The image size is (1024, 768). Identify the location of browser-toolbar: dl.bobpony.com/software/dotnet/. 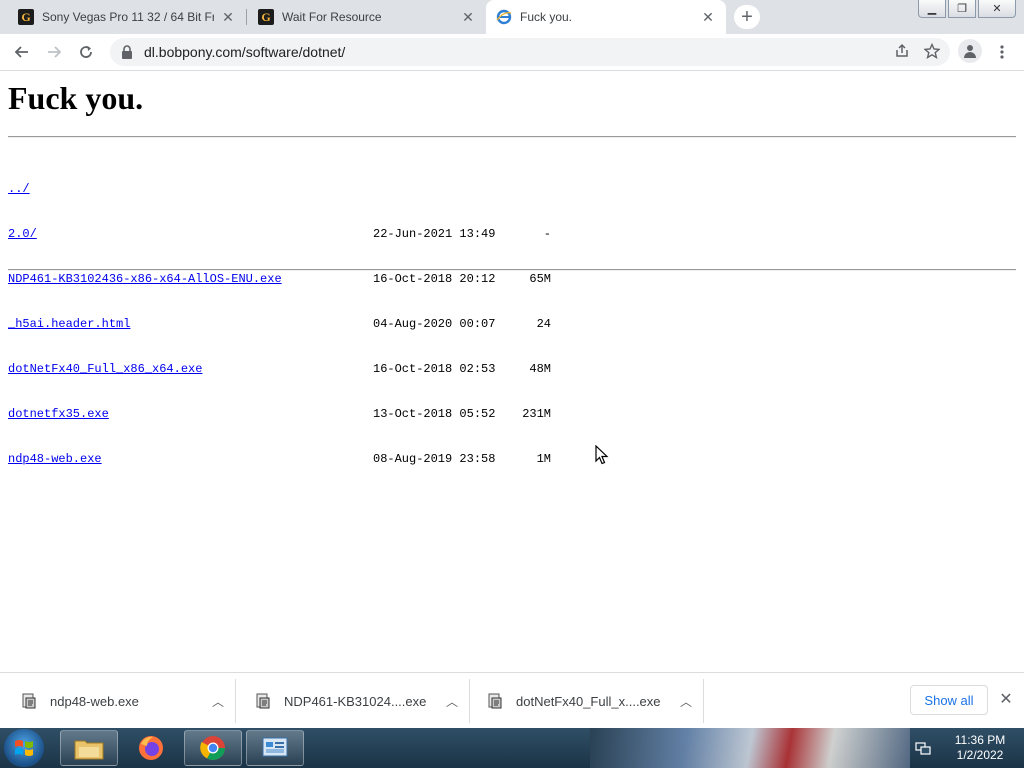
(512, 52).